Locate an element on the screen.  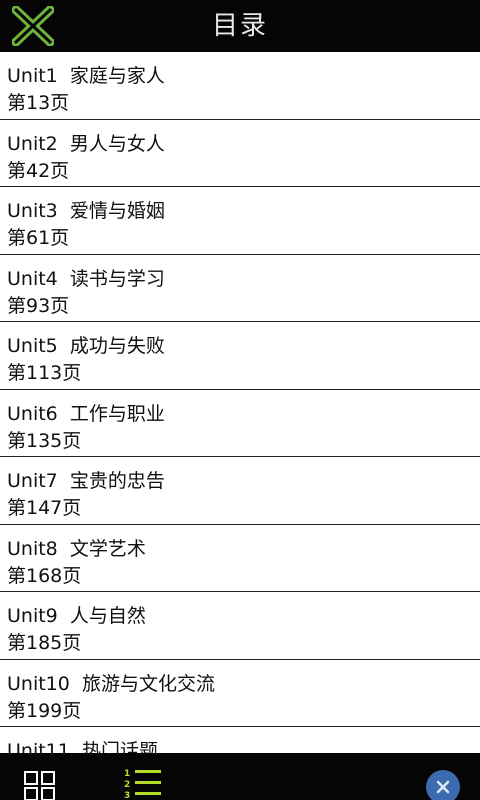
toc-item-title: Unit2 男人与女人 is located at coordinates (86, 142).